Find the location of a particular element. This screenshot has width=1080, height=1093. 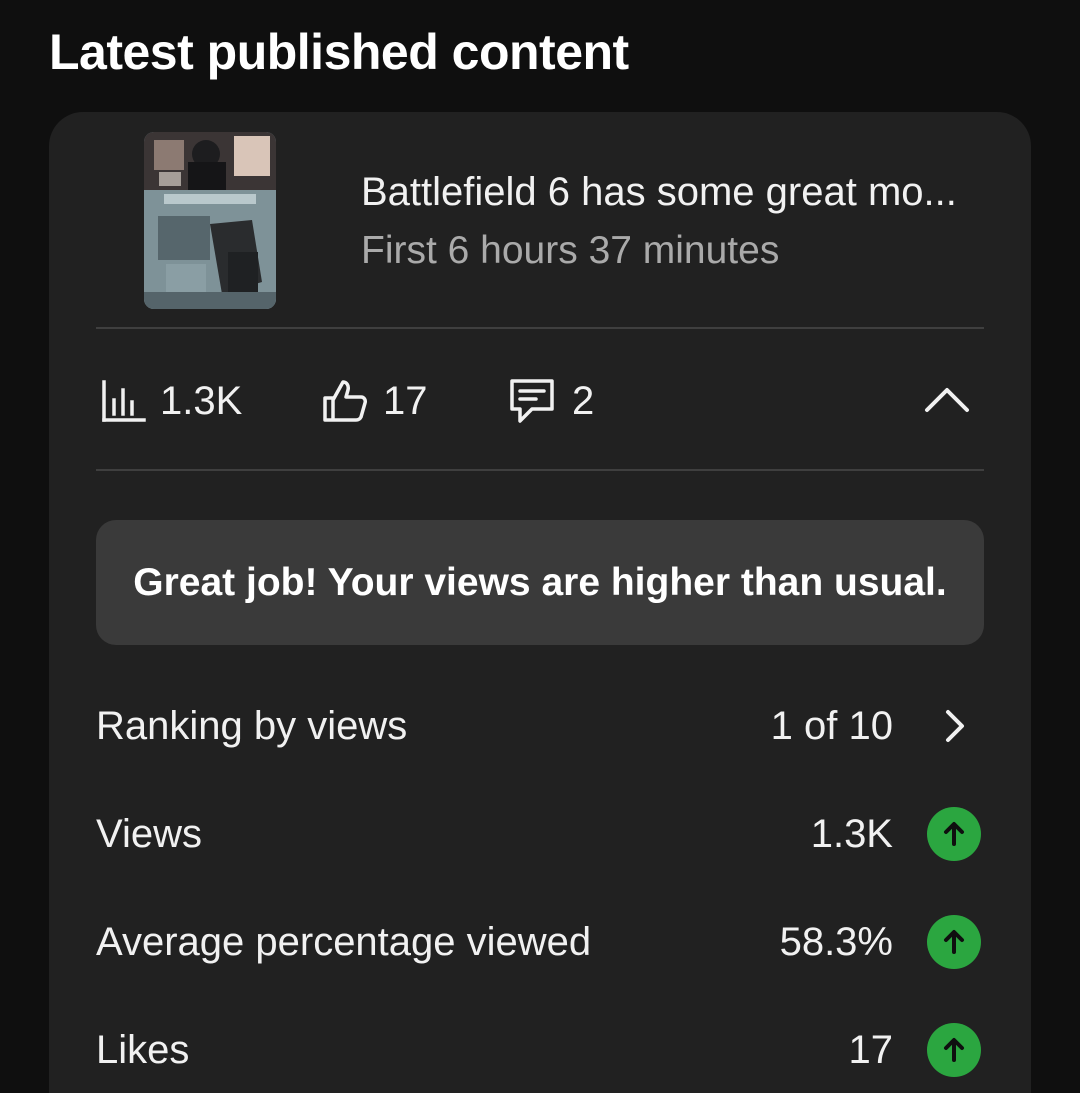

metric-value: 58.3% is located at coordinates (836, 942).